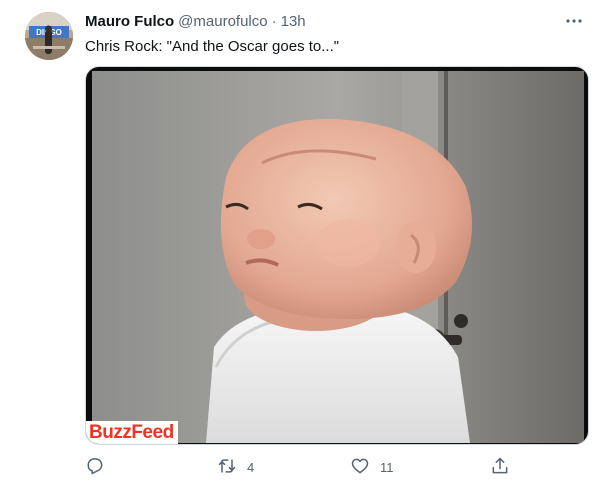 The image size is (598, 491). Describe the element at coordinates (251, 467) in the screenshot. I see `retweet-count: 4` at that location.